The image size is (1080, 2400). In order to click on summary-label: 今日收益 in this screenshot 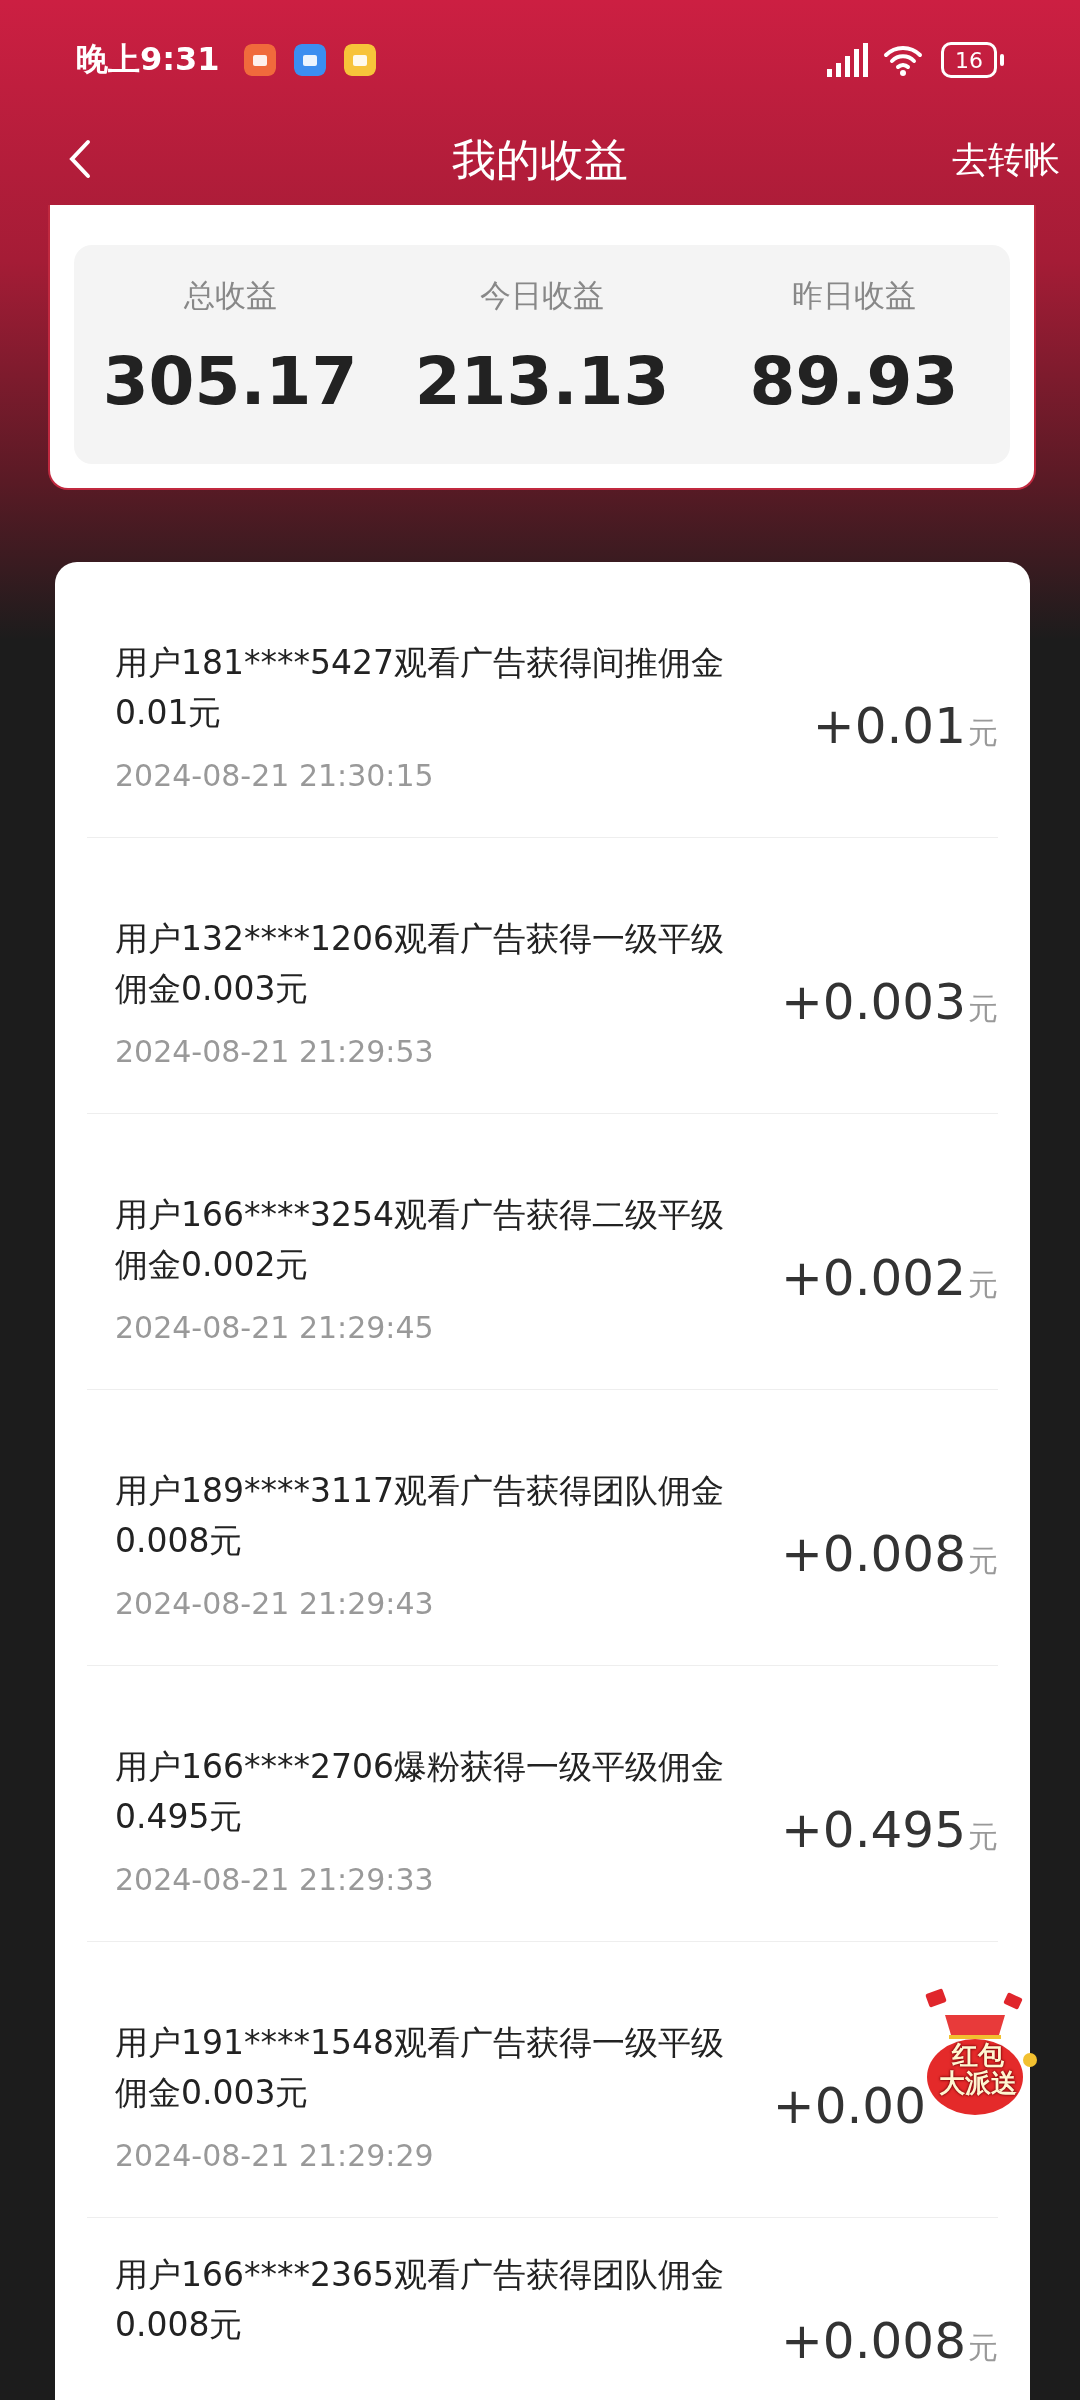, I will do `click(542, 295)`.